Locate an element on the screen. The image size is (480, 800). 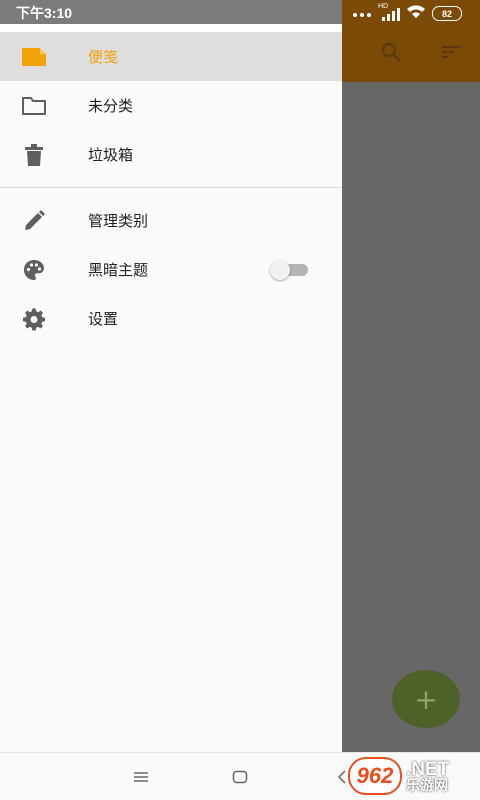
sort-icon is located at coordinates (451, 52).